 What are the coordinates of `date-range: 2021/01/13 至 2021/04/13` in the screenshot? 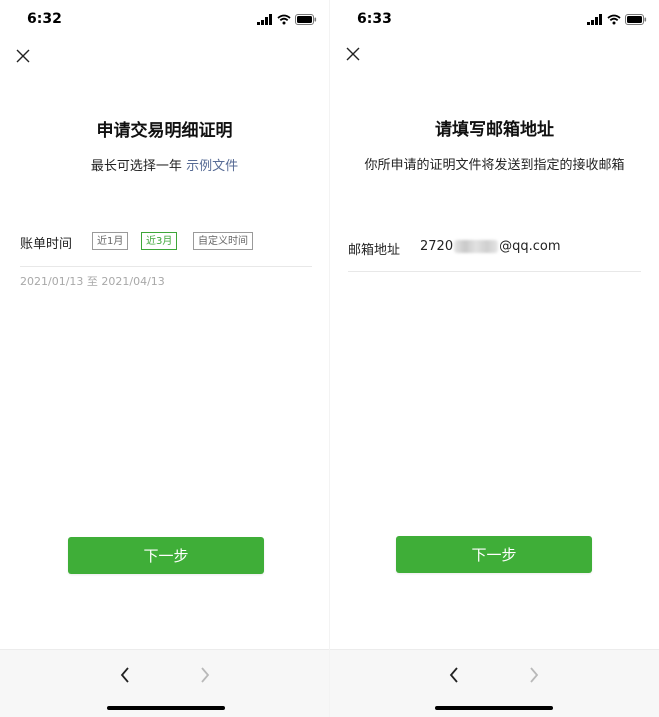 It's located at (92, 281).